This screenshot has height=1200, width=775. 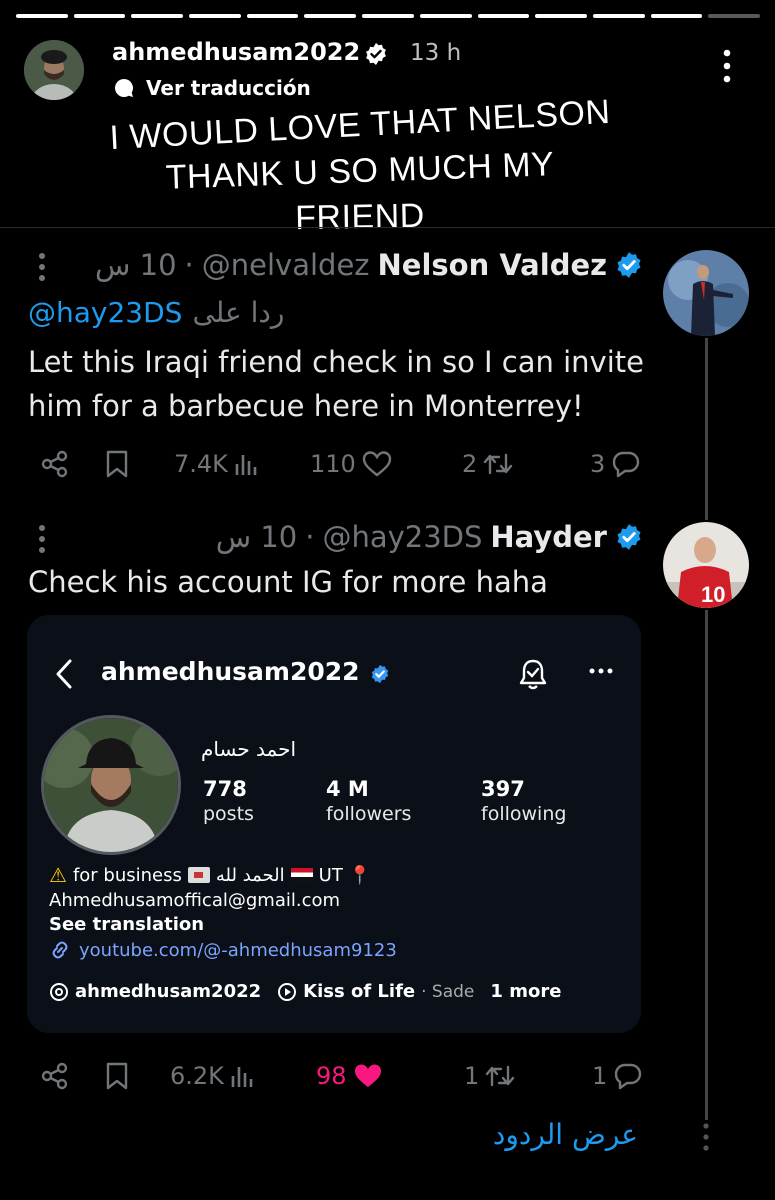 What do you see at coordinates (565, 1134) in the screenshot?
I see `show-replies-link: عرض الردود` at bounding box center [565, 1134].